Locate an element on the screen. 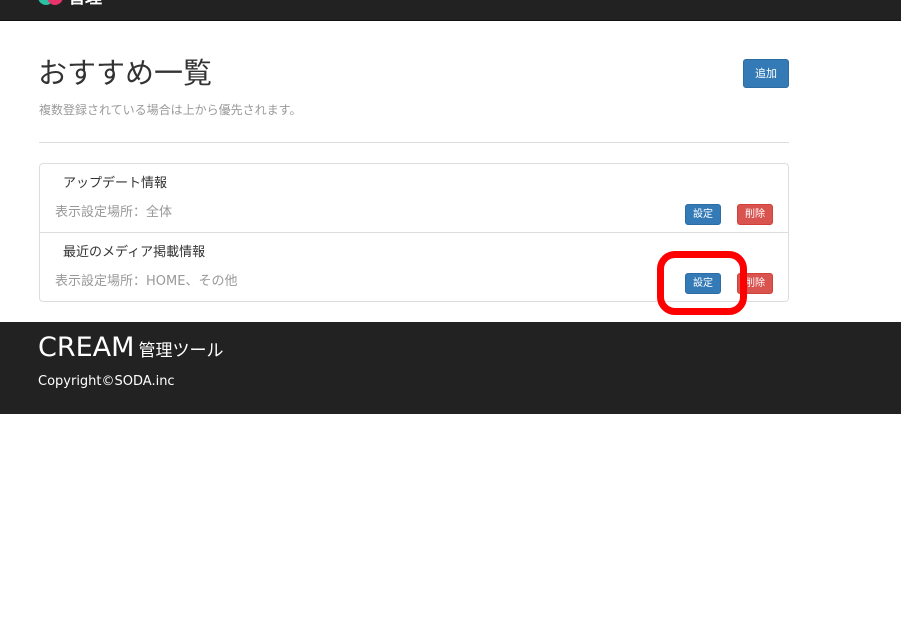  page-title: おすすめ一覧 is located at coordinates (125, 73).